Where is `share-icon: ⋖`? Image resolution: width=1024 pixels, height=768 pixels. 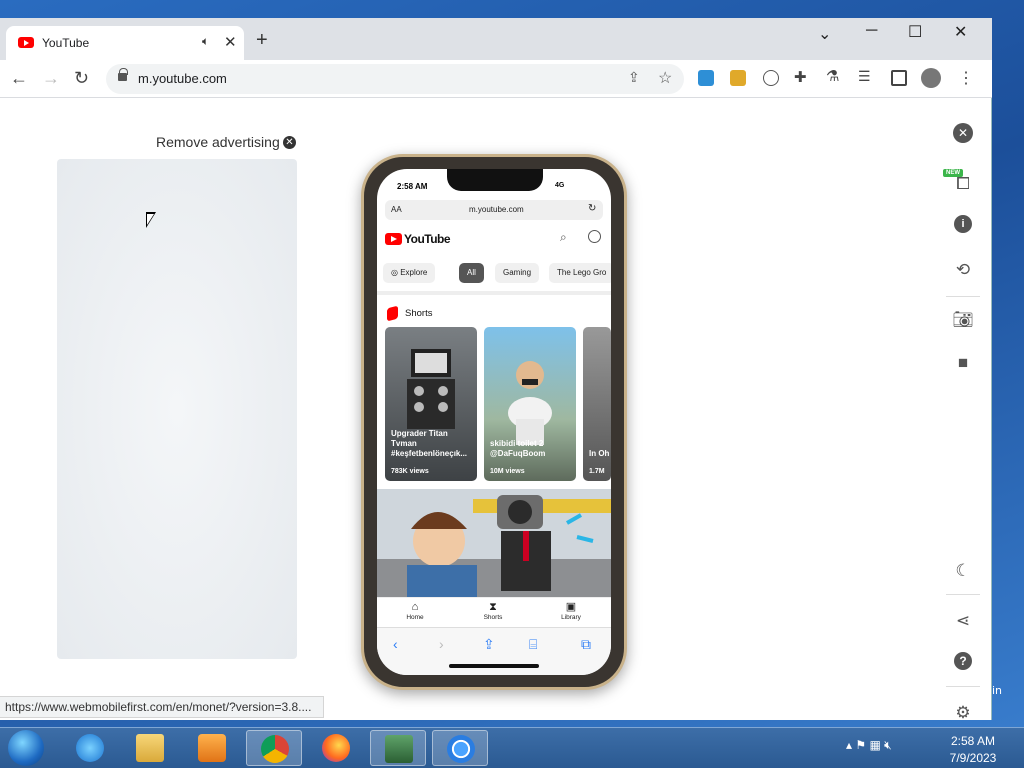 share-icon: ⋖ is located at coordinates (963, 621).